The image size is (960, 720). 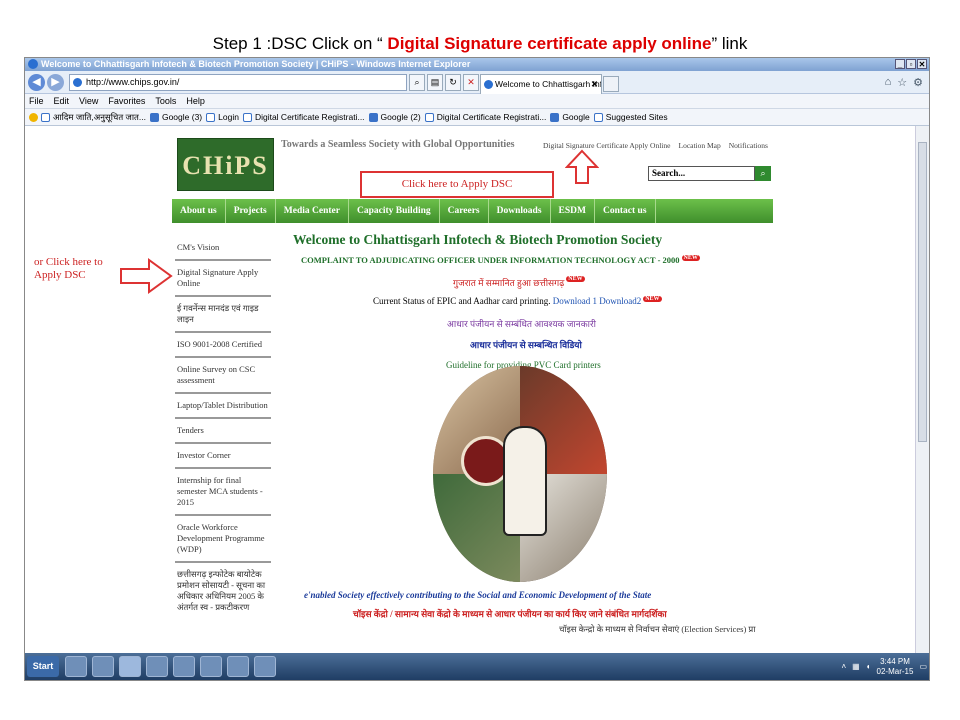 I want to click on search-icon: ⌕, so click(x=763, y=173).